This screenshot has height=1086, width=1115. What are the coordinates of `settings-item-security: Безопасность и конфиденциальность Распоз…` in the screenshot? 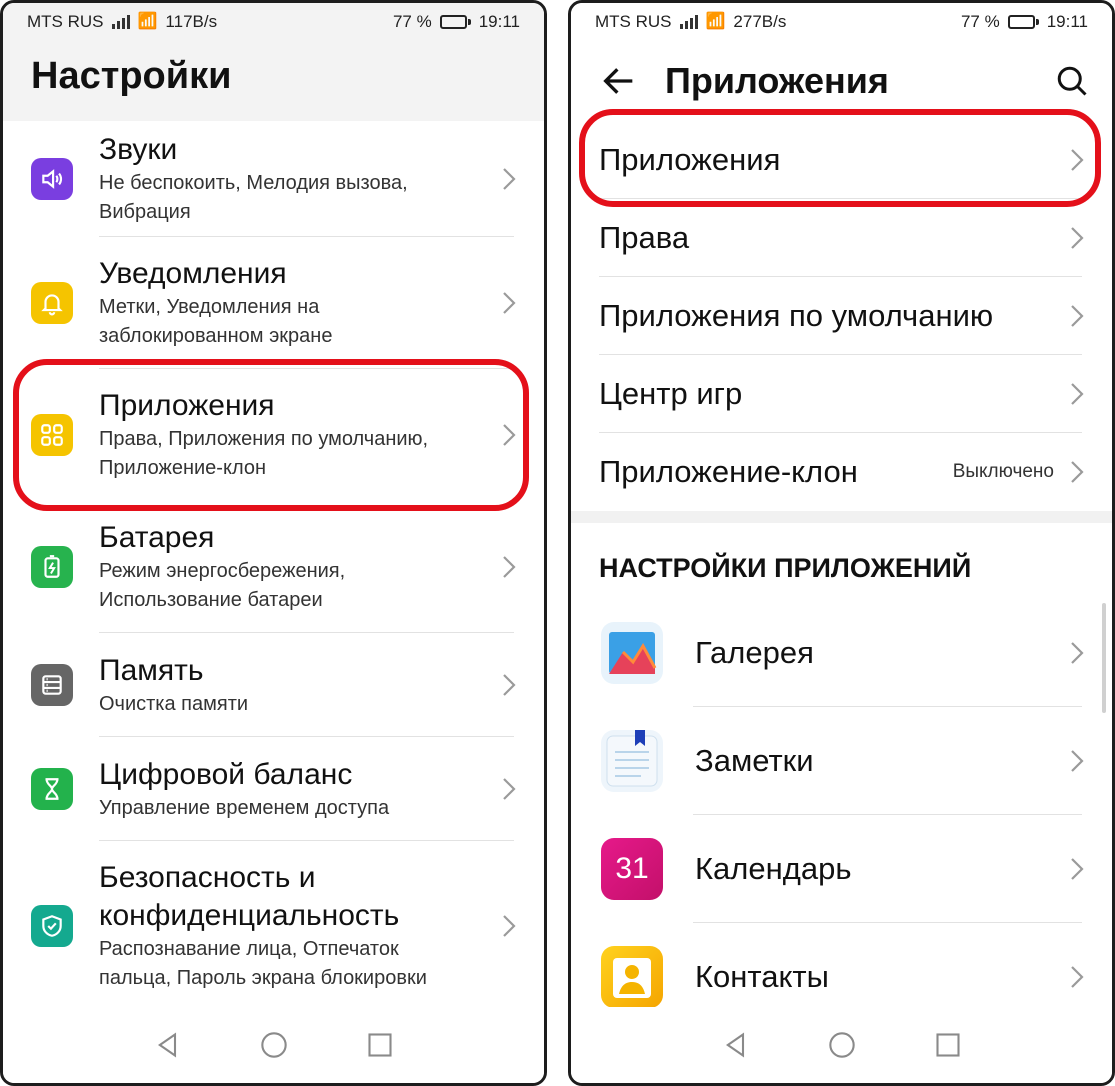 It's located at (273, 926).